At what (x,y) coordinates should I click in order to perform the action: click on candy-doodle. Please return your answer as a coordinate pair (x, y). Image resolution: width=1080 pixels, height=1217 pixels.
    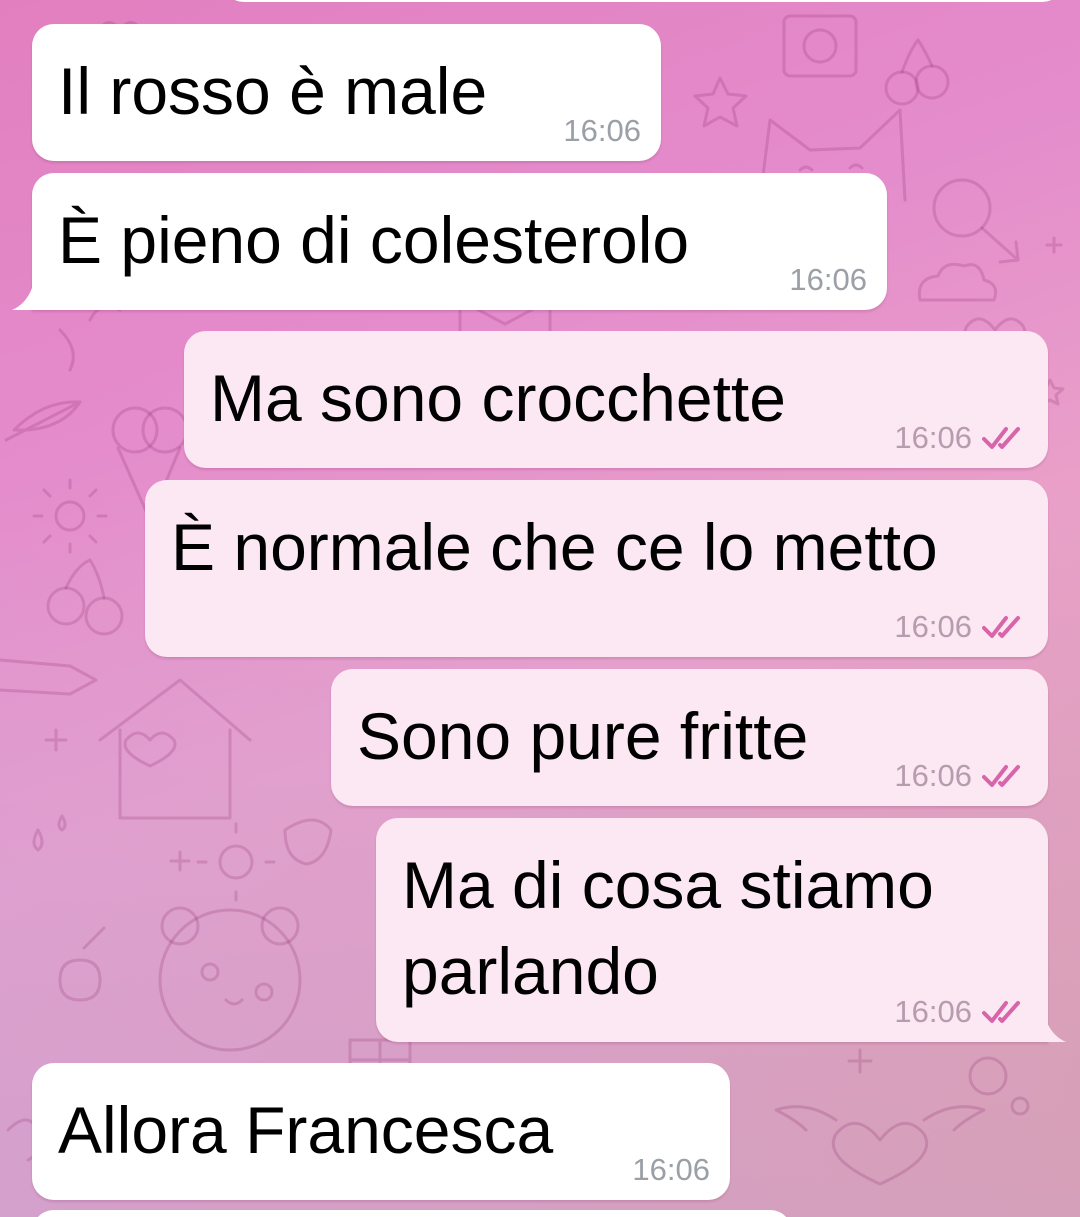
    Looking at the image, I should click on (82, 964).